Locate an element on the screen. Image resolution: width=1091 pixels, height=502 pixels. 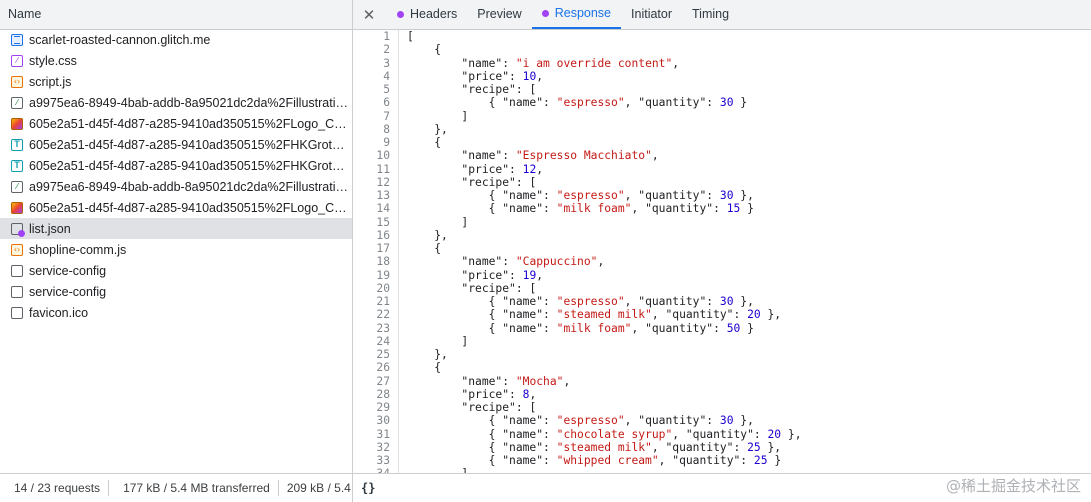
tab-response: Response is located at coordinates (576, 14).